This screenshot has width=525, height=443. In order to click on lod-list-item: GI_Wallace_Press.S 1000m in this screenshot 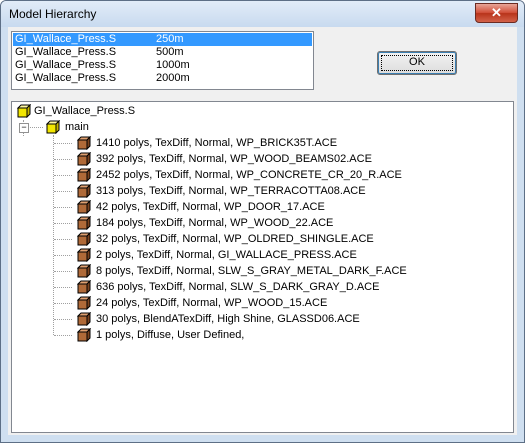, I will do `click(162, 65)`.